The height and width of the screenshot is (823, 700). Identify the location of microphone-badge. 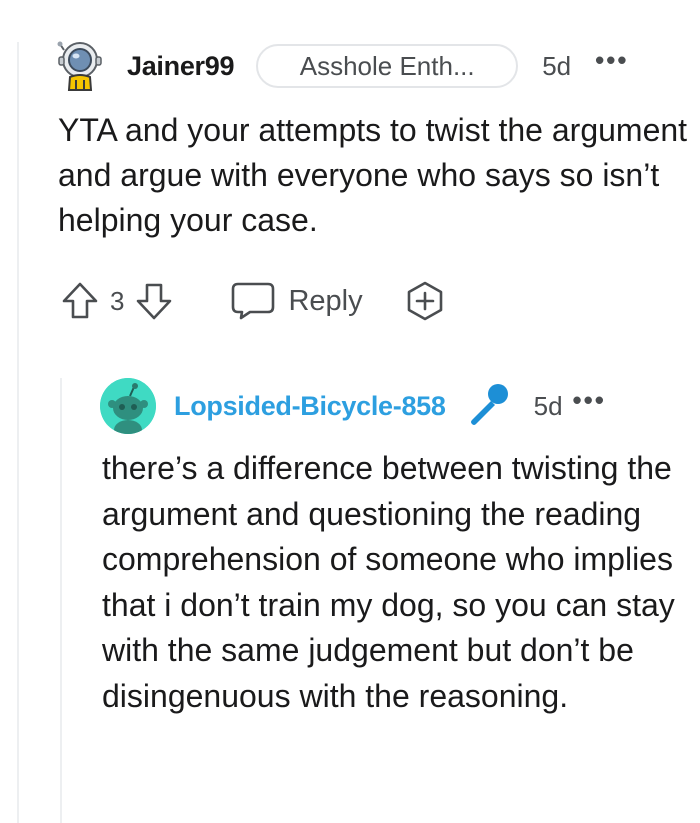
(488, 406).